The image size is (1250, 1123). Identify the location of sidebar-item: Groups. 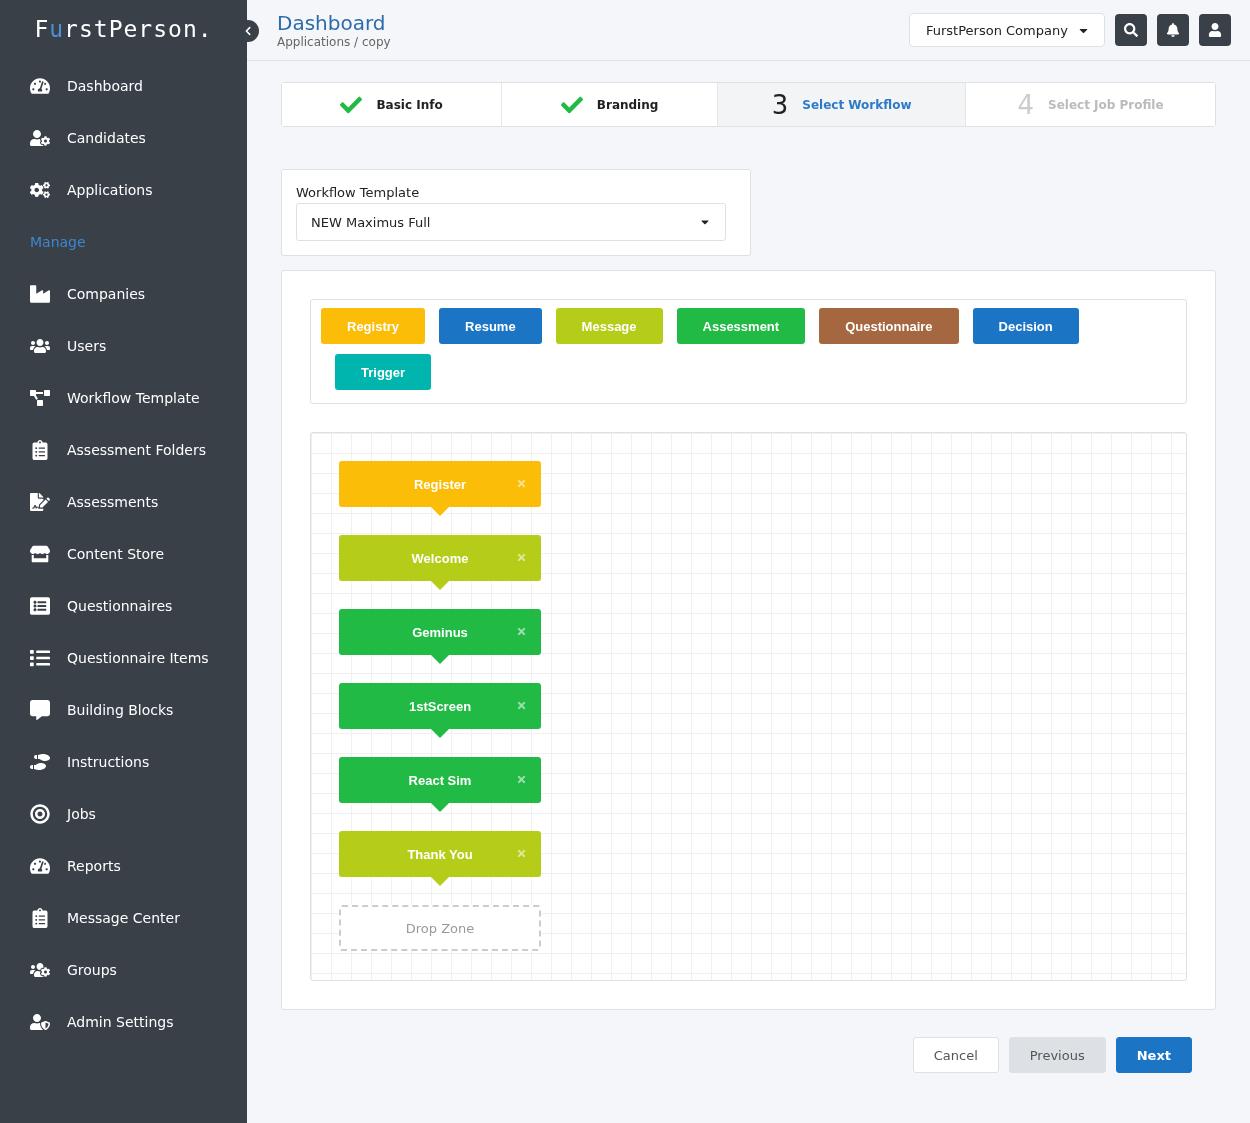
(123, 970).